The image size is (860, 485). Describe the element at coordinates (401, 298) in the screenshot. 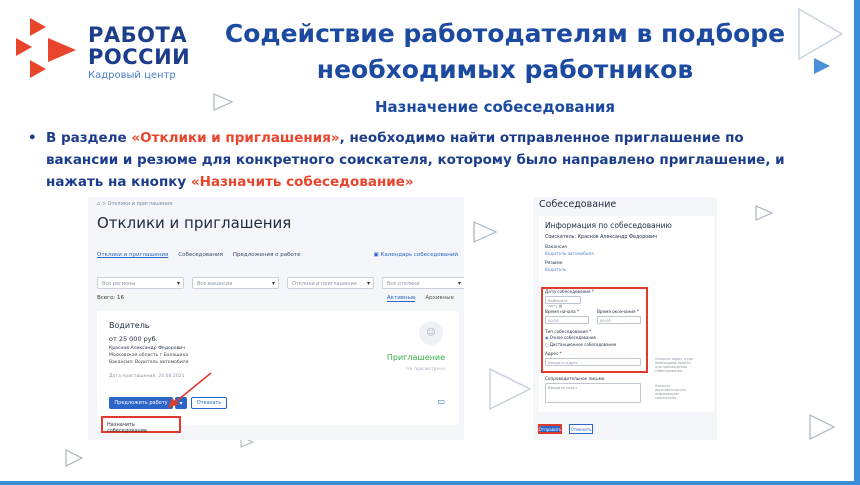

I see `tab-active: Активные` at that location.